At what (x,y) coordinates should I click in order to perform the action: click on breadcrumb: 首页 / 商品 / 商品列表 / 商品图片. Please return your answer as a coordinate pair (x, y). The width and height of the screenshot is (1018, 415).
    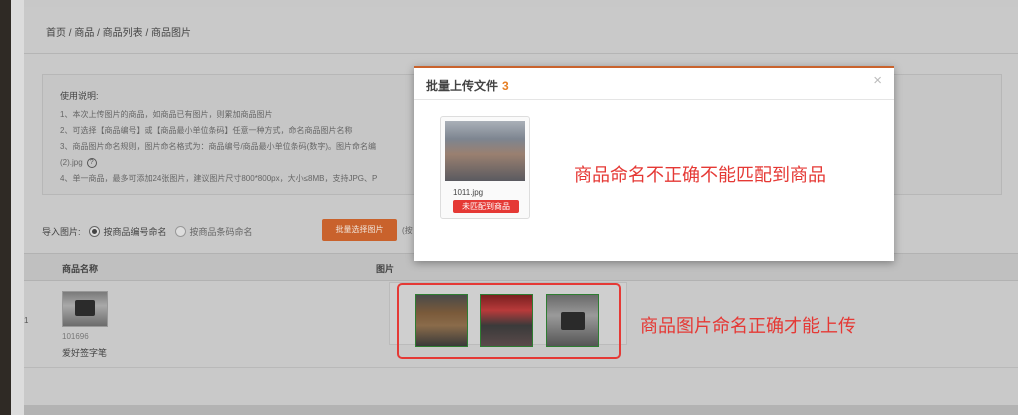
    Looking at the image, I should click on (119, 33).